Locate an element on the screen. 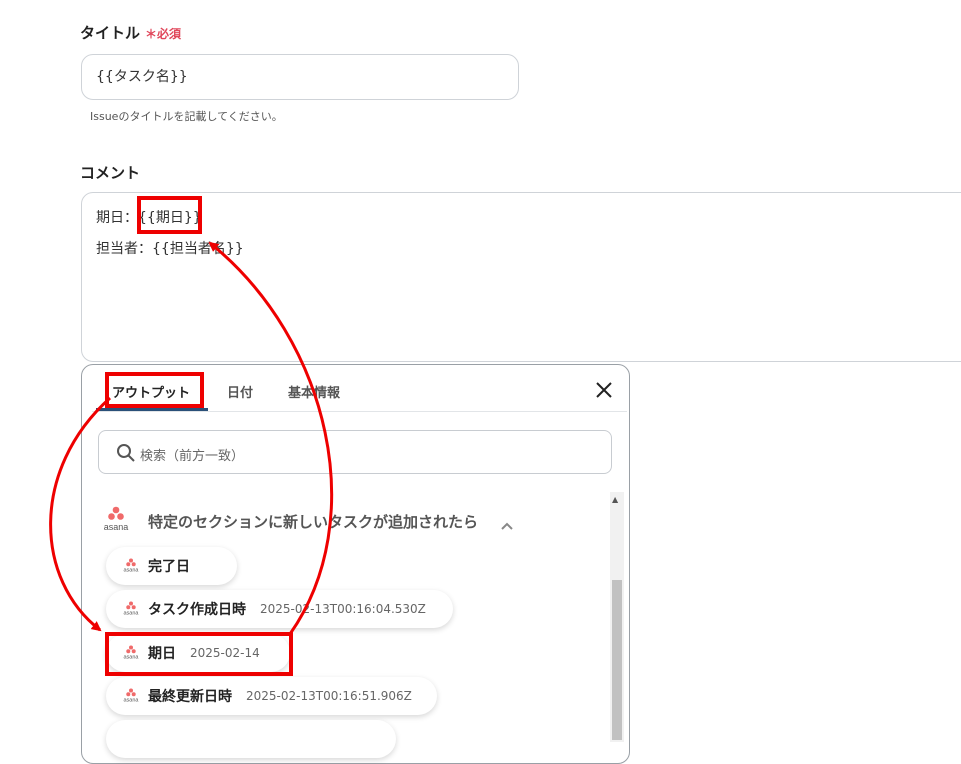  arrow-tab-to-chip is located at coordinates (80, 514).